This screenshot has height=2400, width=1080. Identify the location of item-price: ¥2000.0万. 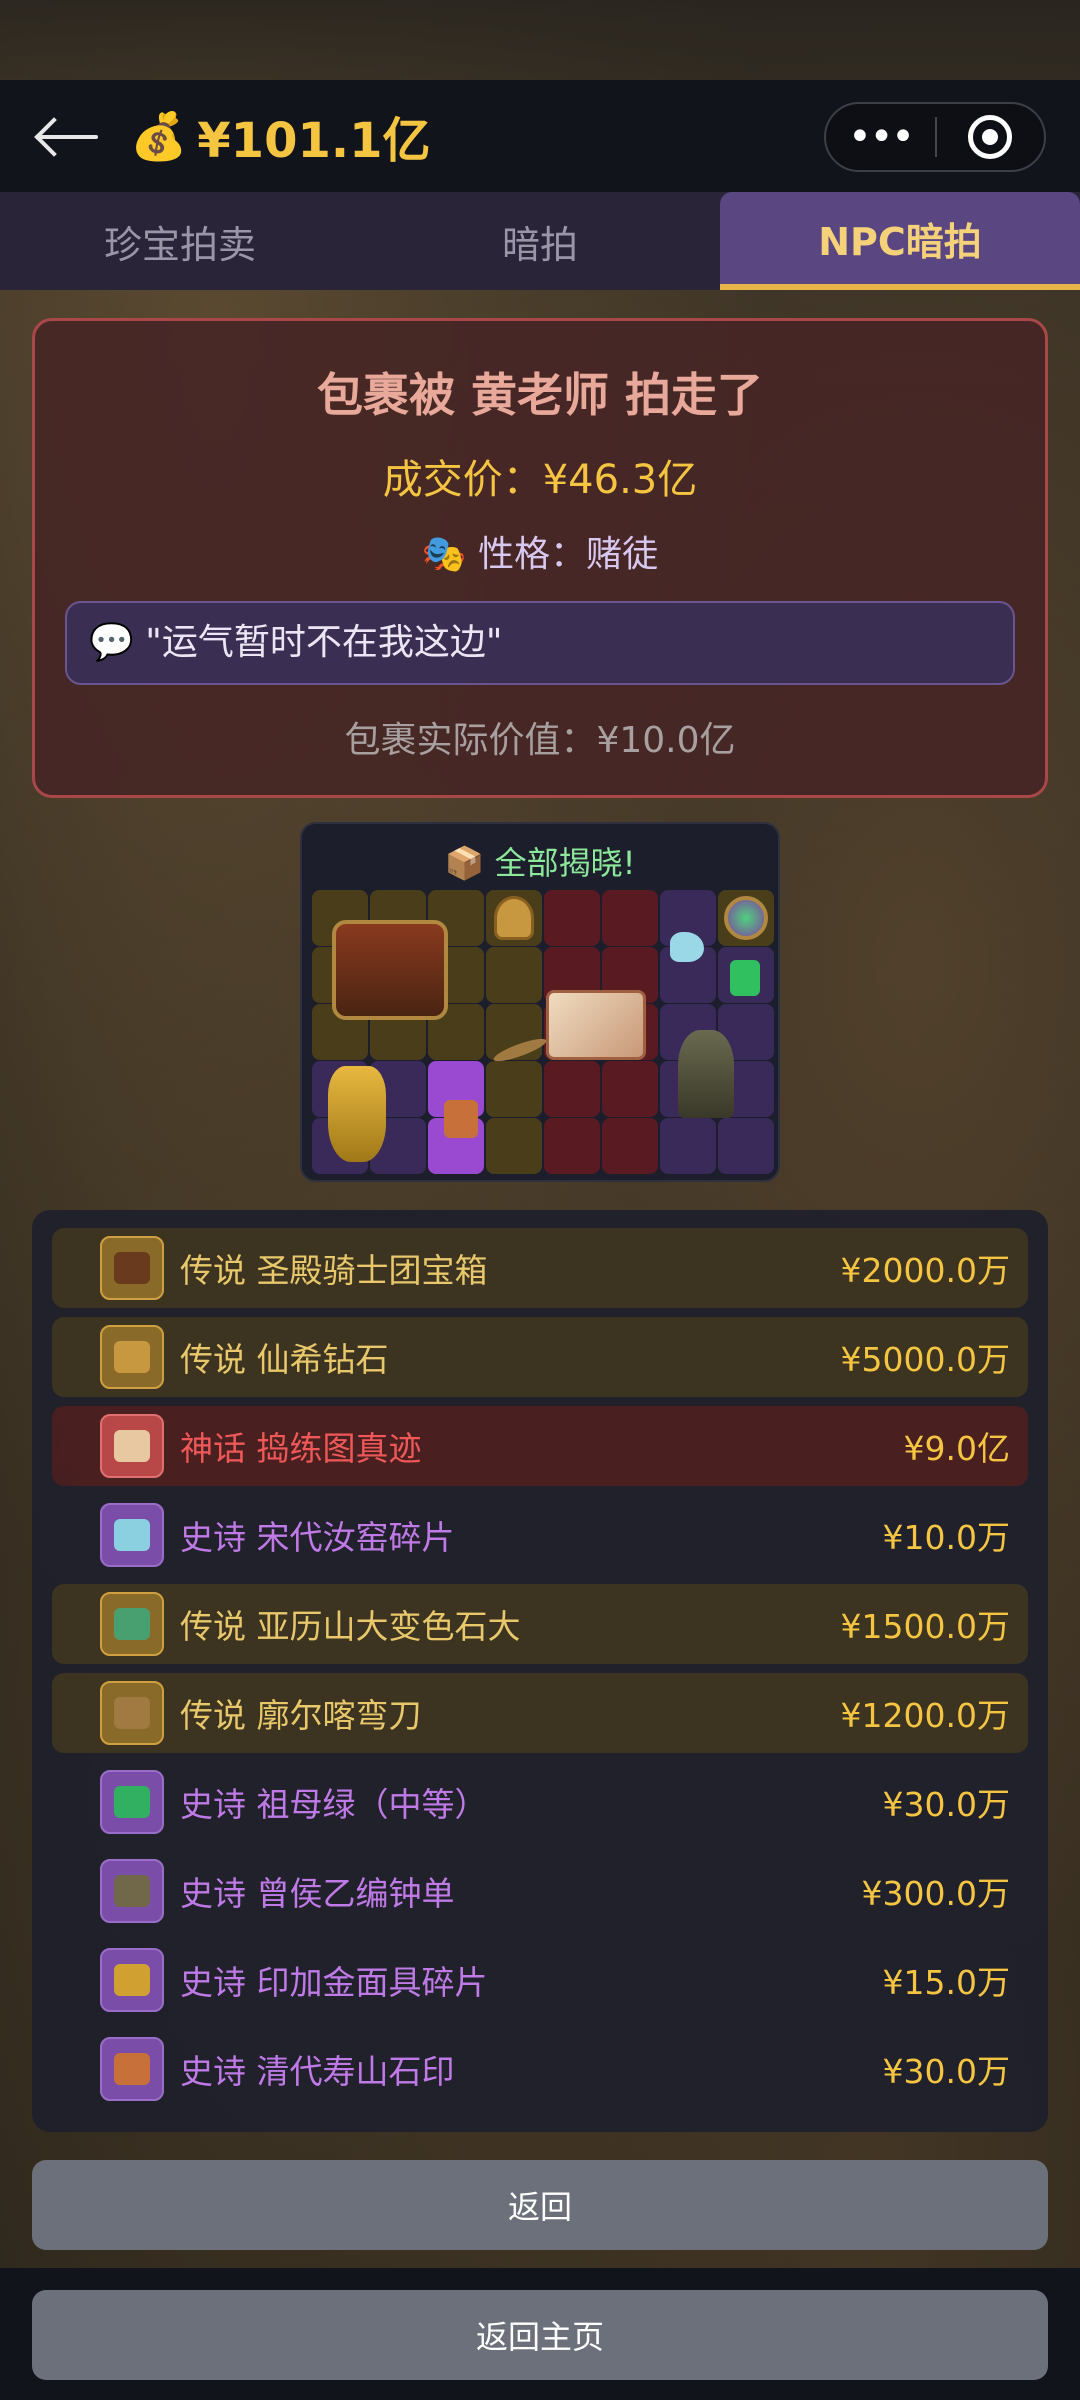
(925, 1270).